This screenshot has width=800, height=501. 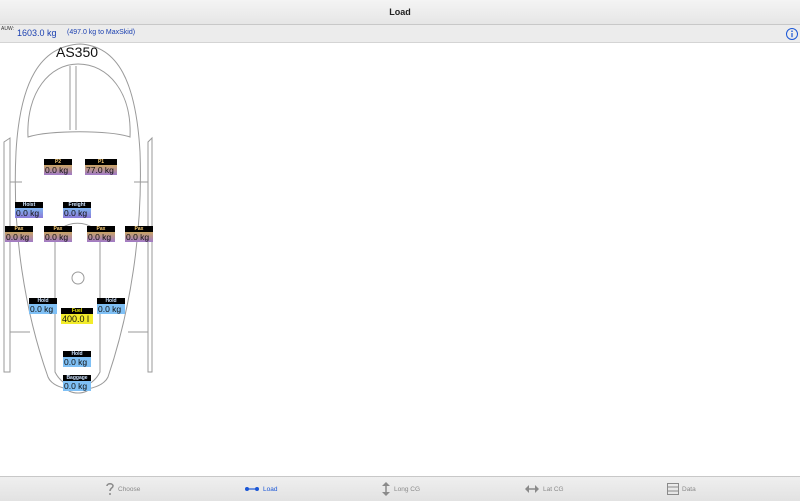 What do you see at coordinates (7, 29) in the screenshot?
I see `auw-label: AUW:` at bounding box center [7, 29].